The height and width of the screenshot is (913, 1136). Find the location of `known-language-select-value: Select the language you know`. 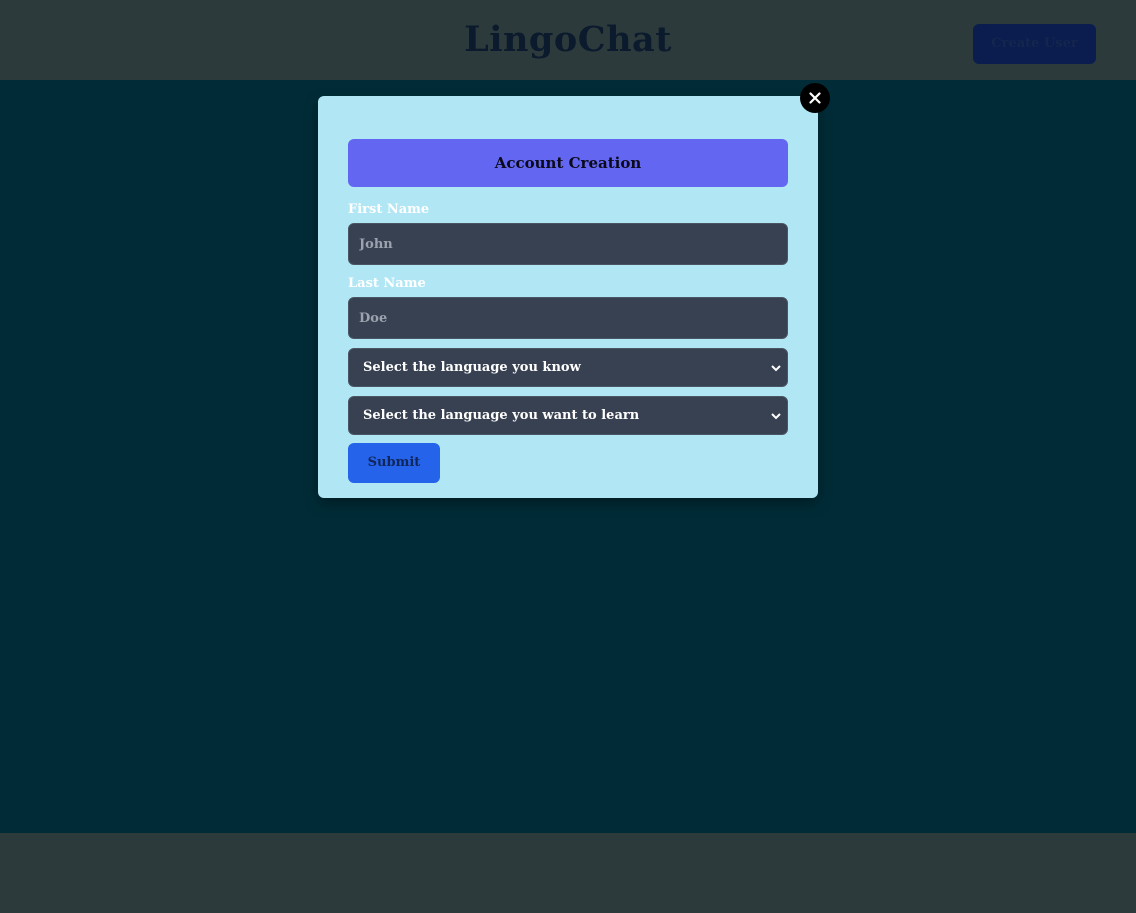

known-language-select-value: Select the language you know is located at coordinates (472, 367).